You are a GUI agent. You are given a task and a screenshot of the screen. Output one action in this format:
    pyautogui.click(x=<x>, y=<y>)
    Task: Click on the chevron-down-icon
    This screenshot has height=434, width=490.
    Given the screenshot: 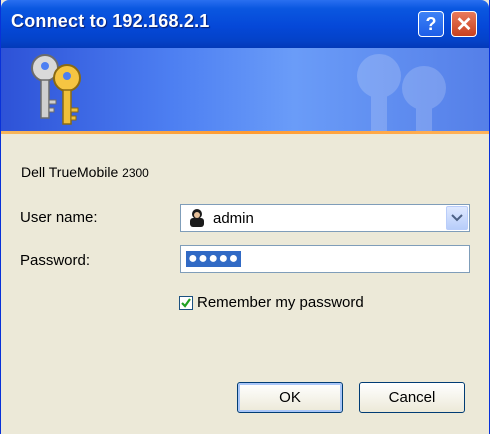 What is the action you would take?
    pyautogui.click(x=457, y=218)
    